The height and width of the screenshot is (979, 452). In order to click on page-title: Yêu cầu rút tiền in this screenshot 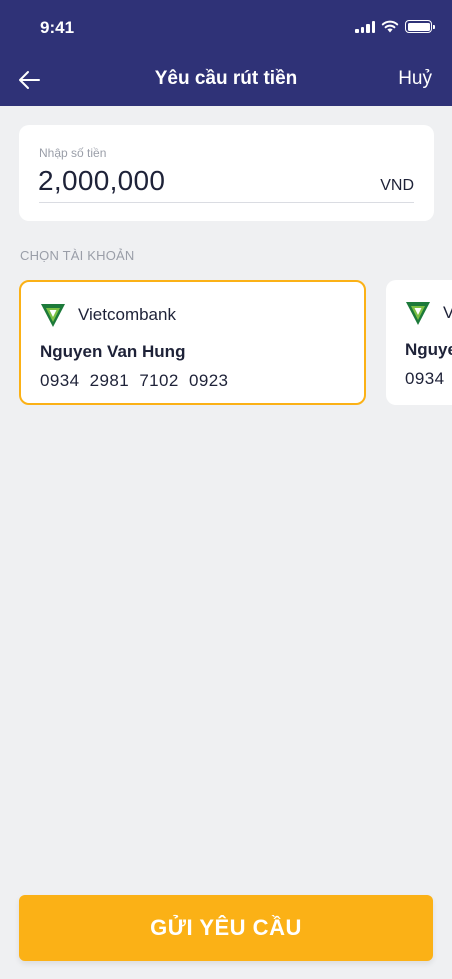, I will do `click(226, 78)`.